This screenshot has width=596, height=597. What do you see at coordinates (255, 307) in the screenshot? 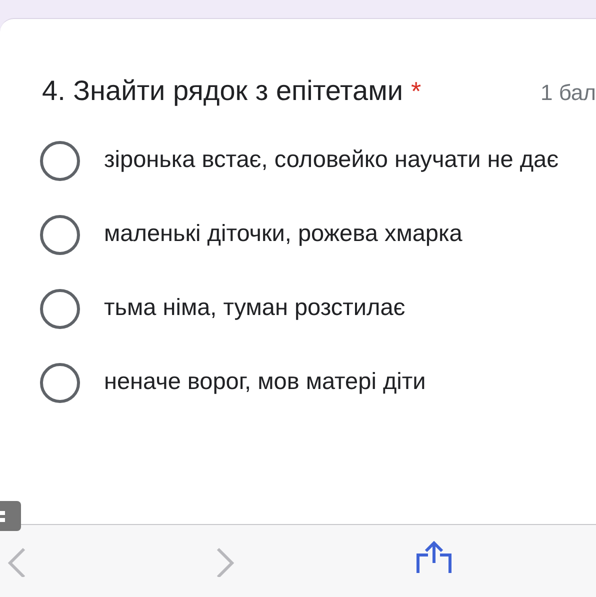
I see `option-label: тьма німа, туман розстилає` at bounding box center [255, 307].